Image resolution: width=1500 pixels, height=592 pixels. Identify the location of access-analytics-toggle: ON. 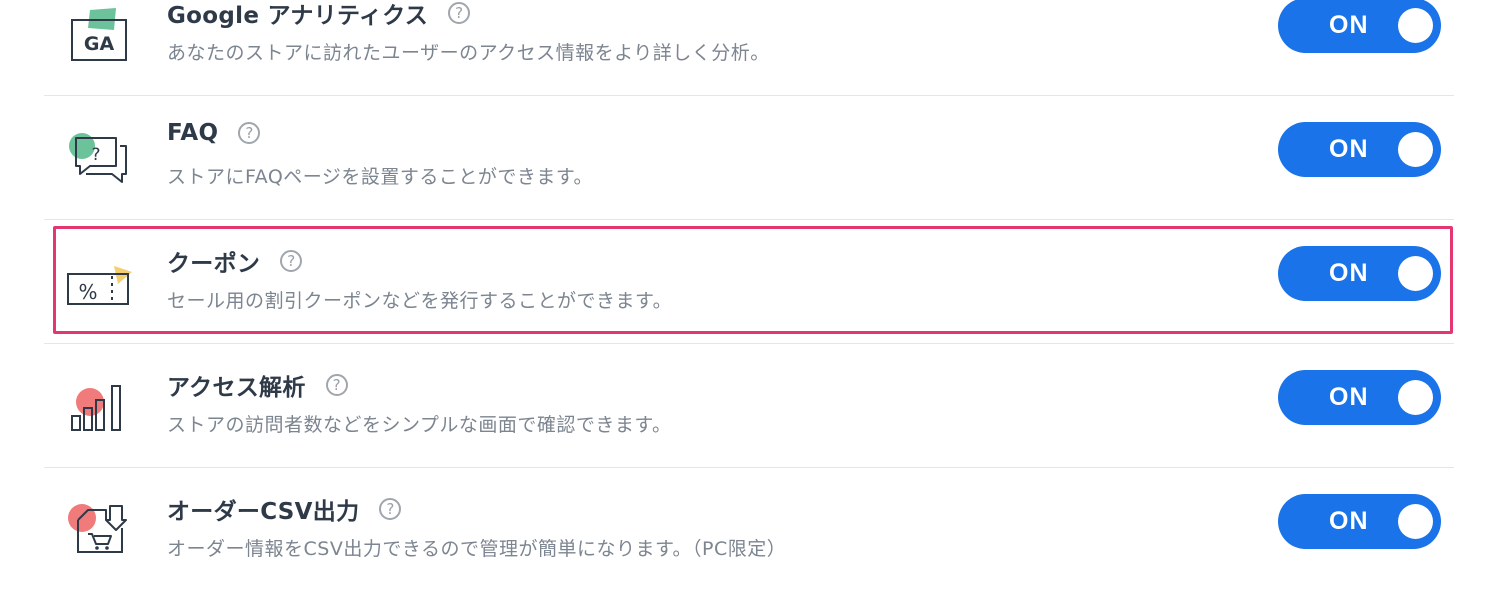
(1359, 397).